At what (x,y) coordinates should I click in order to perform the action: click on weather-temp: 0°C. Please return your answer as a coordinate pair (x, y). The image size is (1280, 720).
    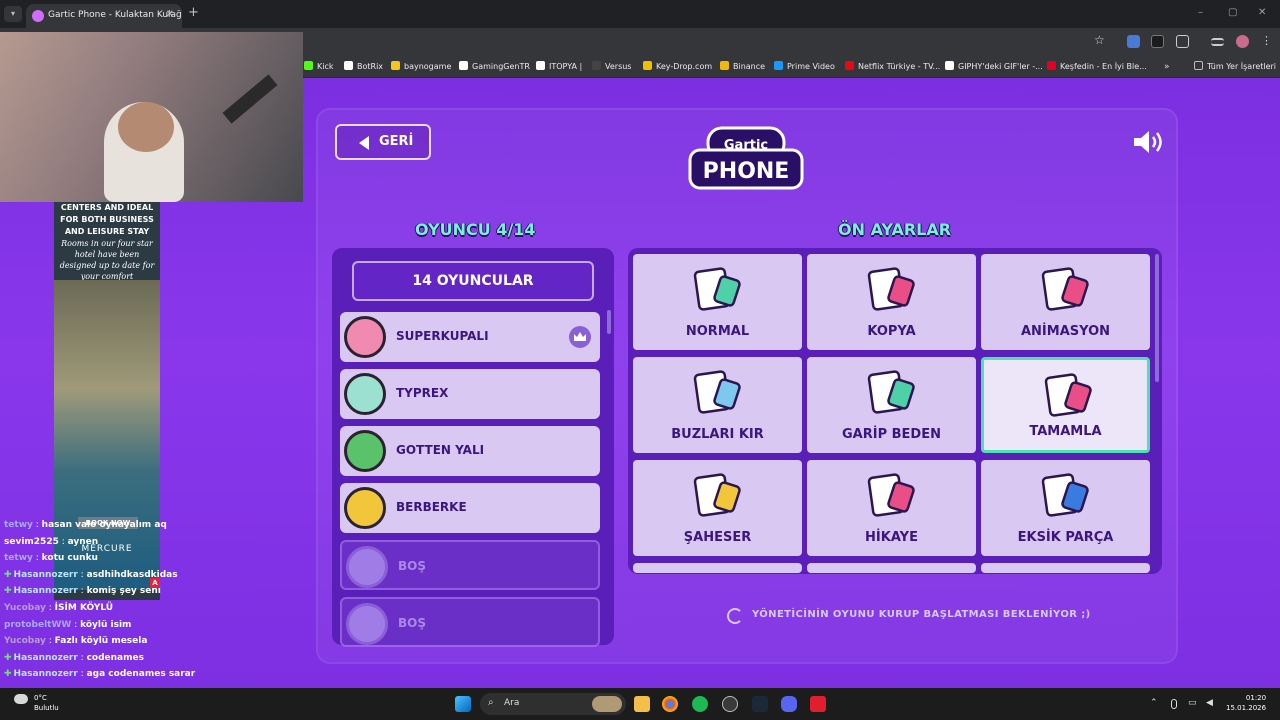
    Looking at the image, I should click on (40, 698).